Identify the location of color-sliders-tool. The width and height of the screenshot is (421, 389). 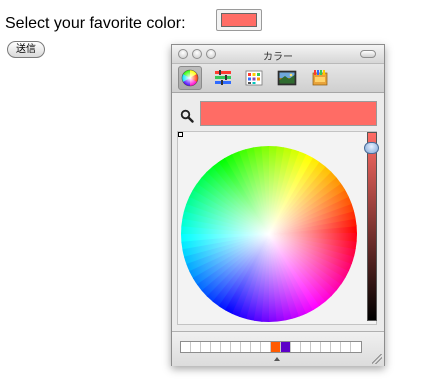
(223, 78).